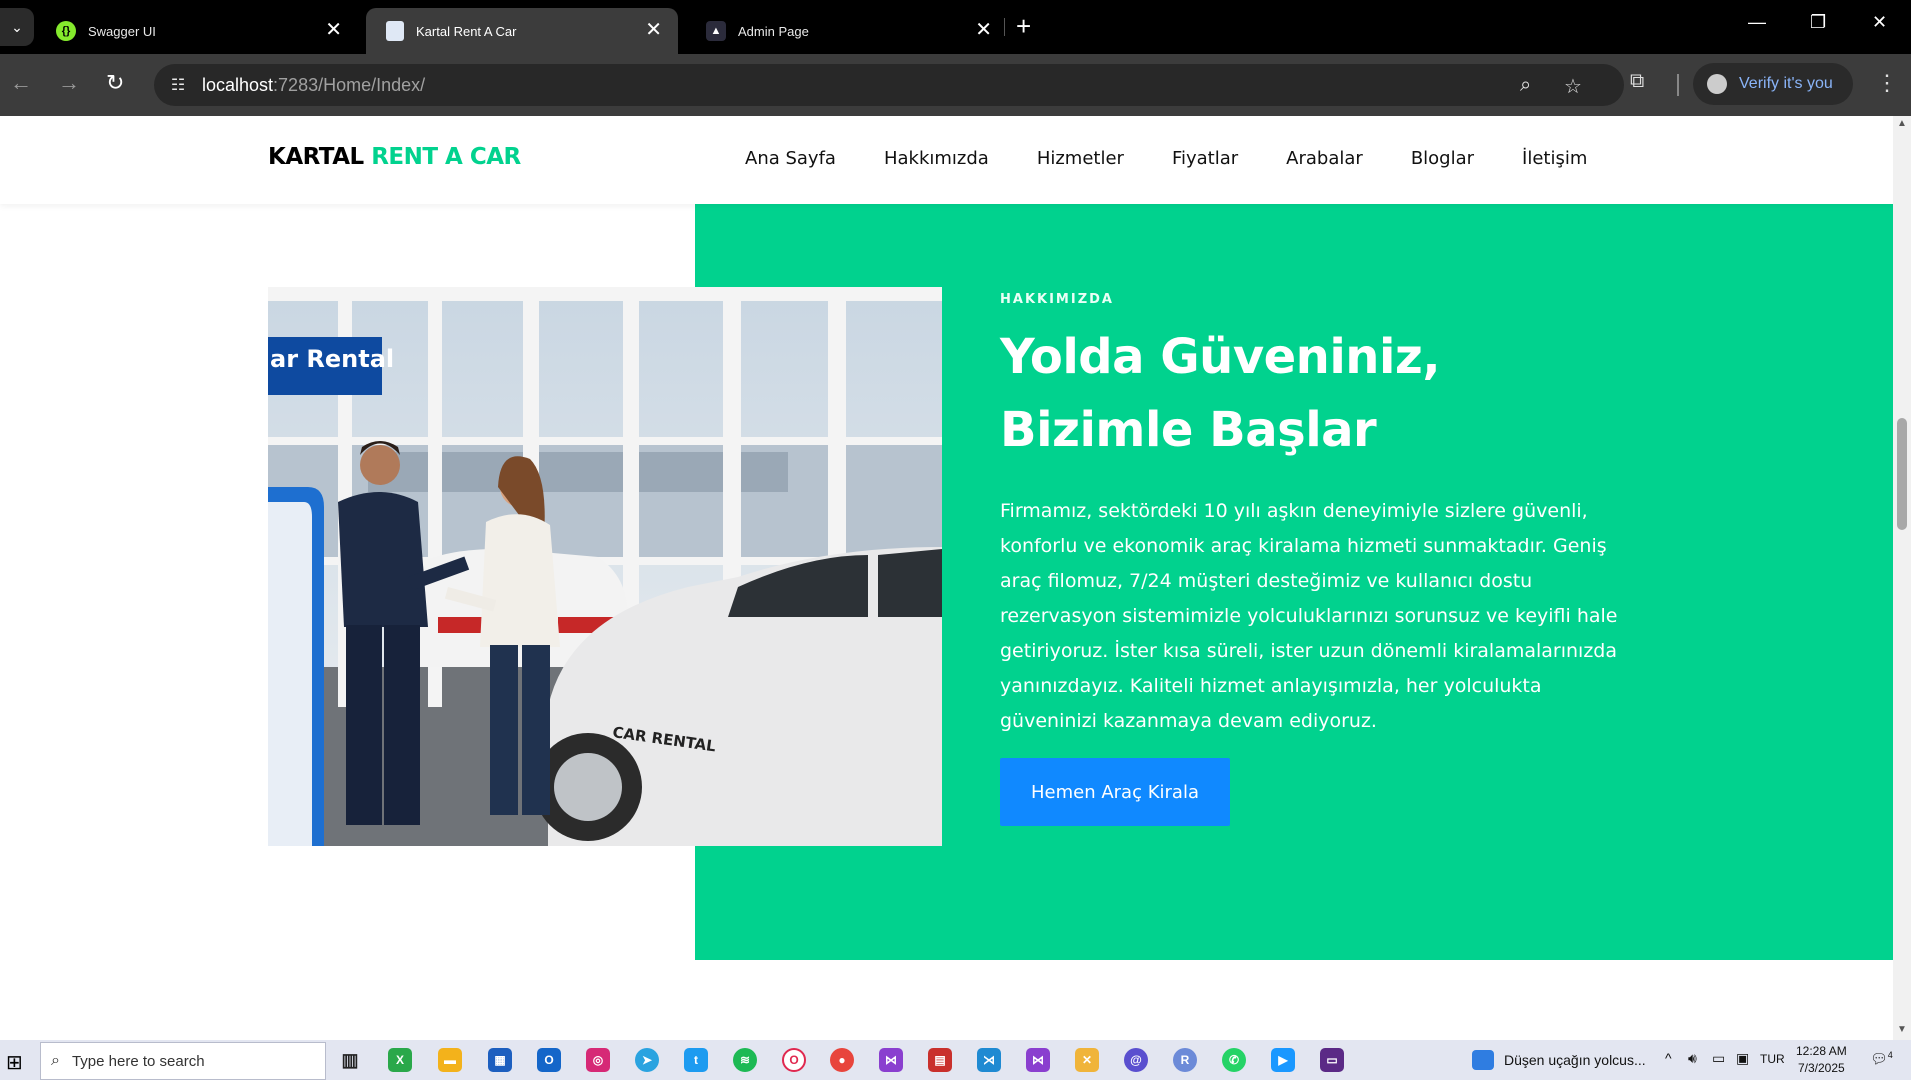  What do you see at coordinates (847, 31) in the screenshot?
I see `tab-admin-page: ▲ Admin Page ✕` at bounding box center [847, 31].